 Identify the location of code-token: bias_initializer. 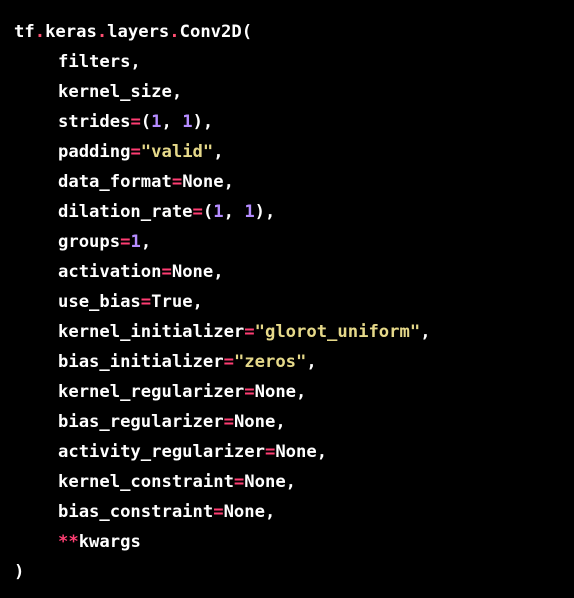
(141, 362).